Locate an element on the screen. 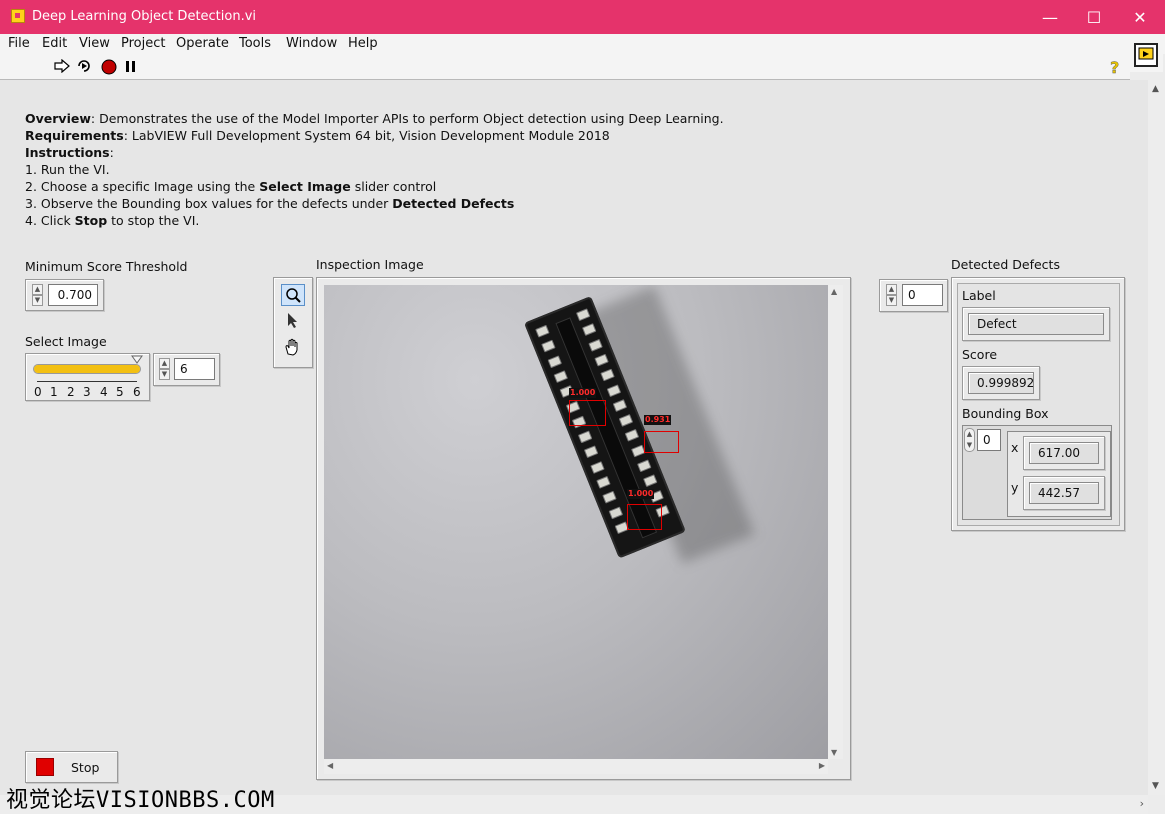  bounding-box-caption: Bounding Box is located at coordinates (1005, 413).